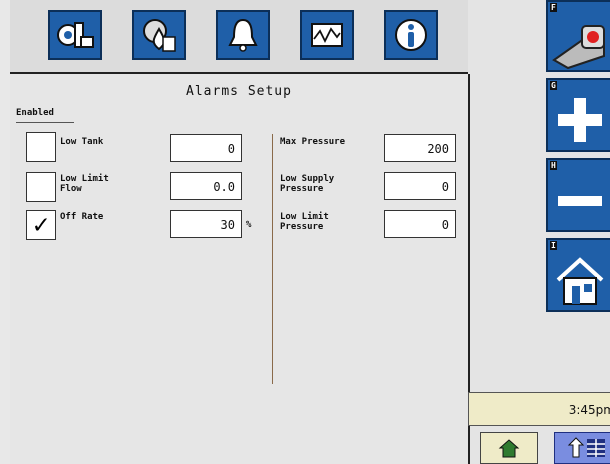 The image size is (610, 464). I want to click on off-rate-label: Off Rate, so click(82, 217).